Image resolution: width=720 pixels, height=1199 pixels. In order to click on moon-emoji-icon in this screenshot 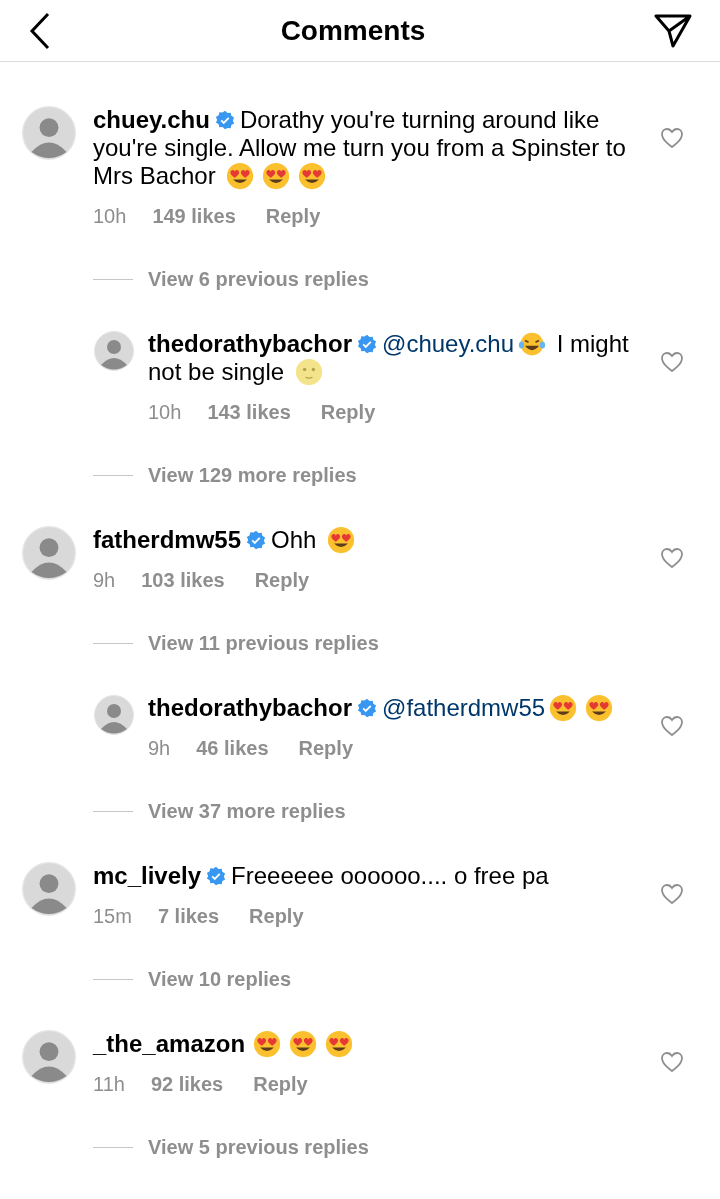, I will do `click(308, 372)`.